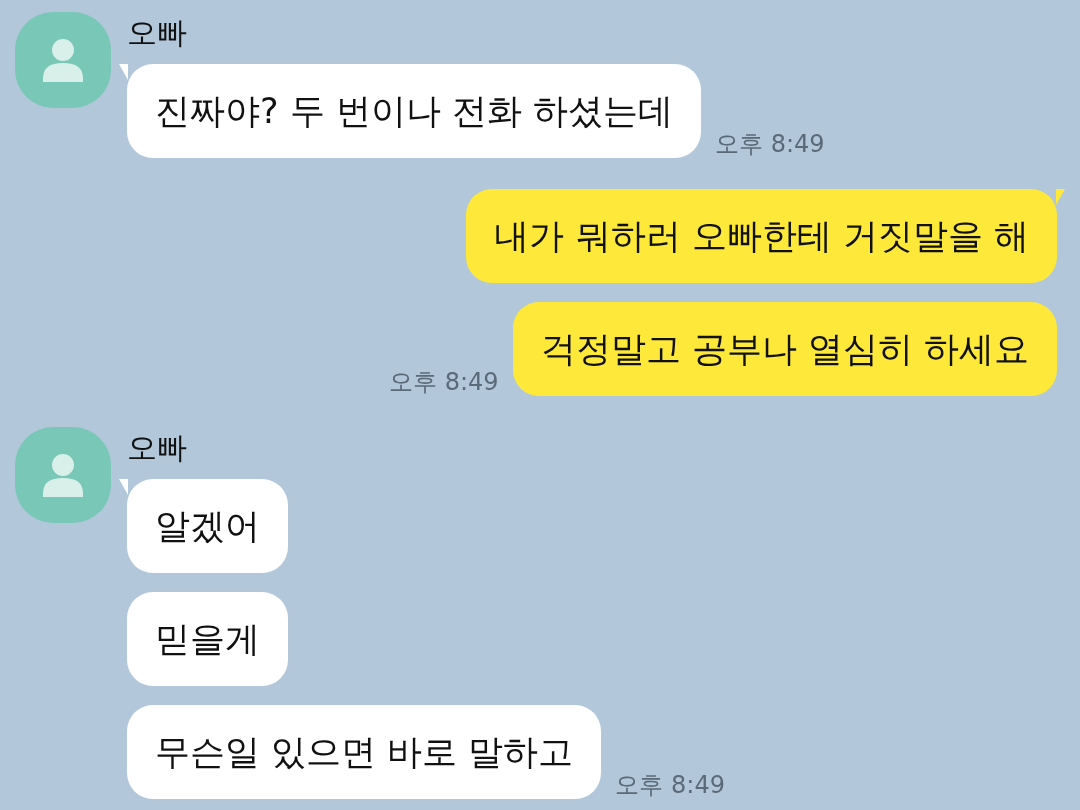 The image size is (1080, 810). I want to click on message-bubble: 알겠어, so click(207, 526).